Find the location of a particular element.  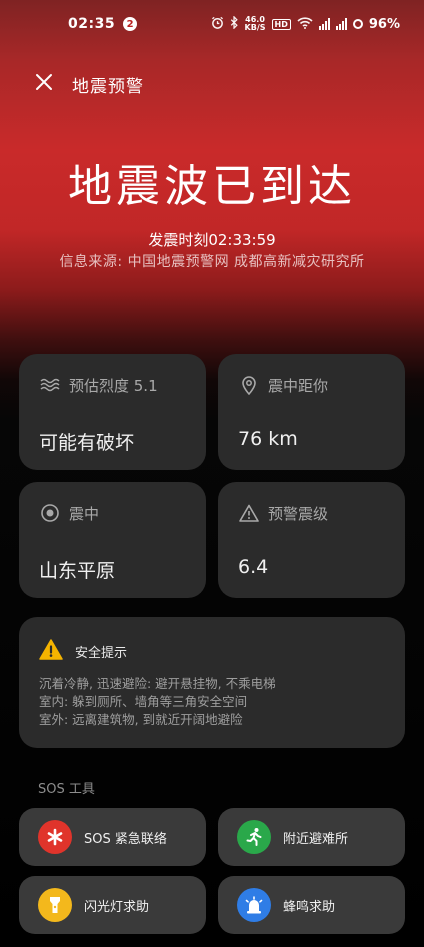

distance-value: 76 km is located at coordinates (268, 439).